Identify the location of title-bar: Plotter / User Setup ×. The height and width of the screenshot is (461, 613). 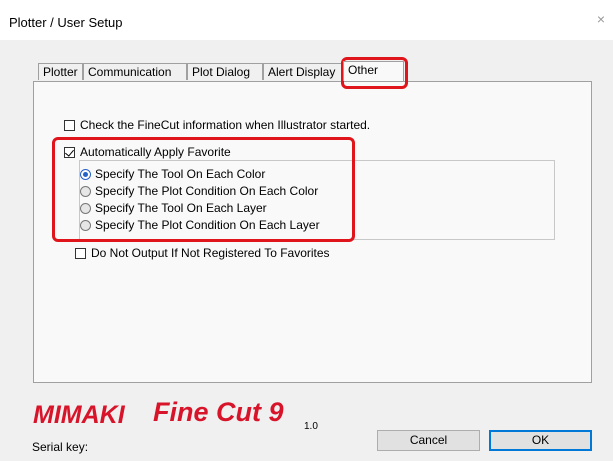
(306, 20).